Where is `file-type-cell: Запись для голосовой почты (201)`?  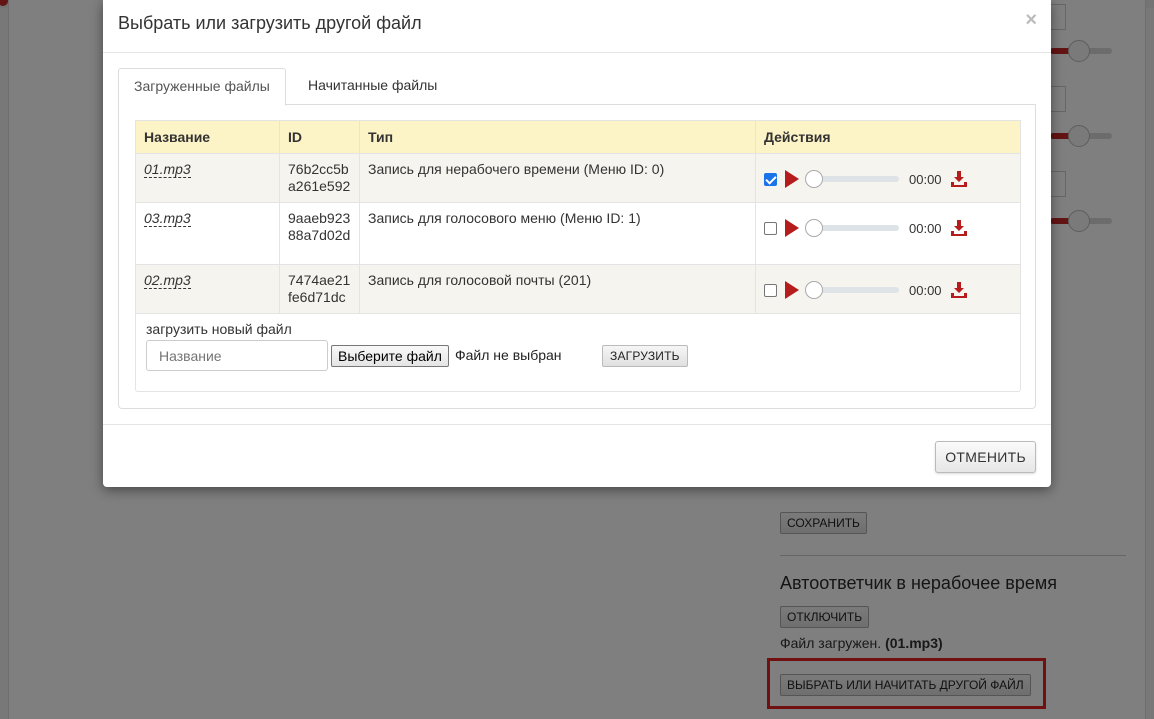 file-type-cell: Запись для голосовой почты (201) is located at coordinates (557, 289).